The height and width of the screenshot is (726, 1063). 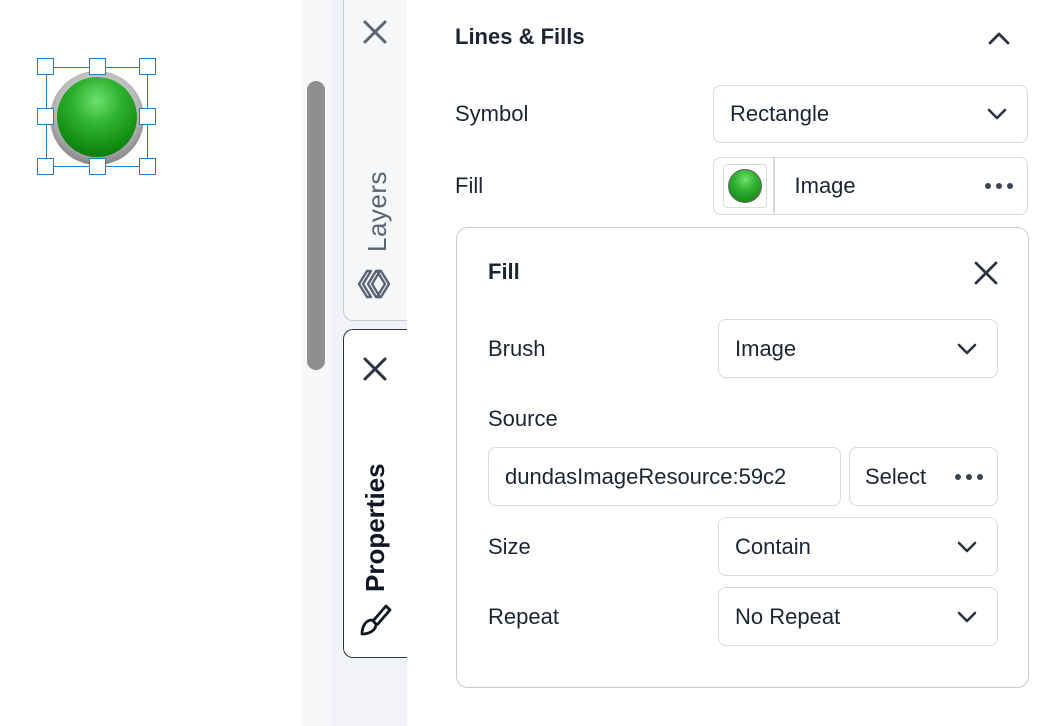 What do you see at coordinates (504, 271) in the screenshot?
I see `popup-title: Fill` at bounding box center [504, 271].